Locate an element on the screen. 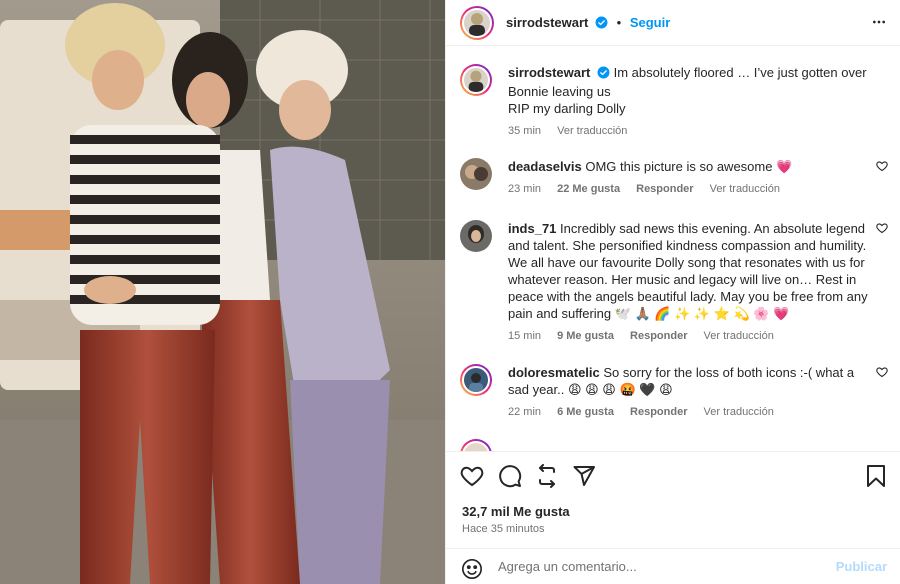  caption-username: sirrodstewart is located at coordinates (549, 72).